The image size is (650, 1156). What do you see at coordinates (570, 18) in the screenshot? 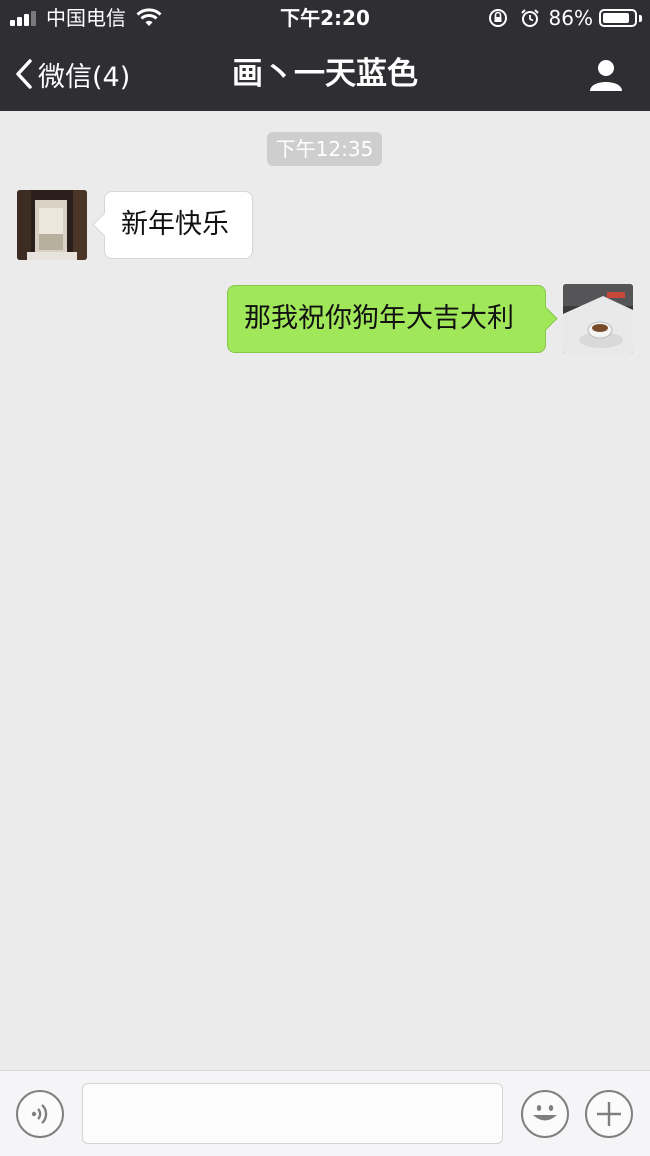
I see `battery-percent: 86%` at bounding box center [570, 18].